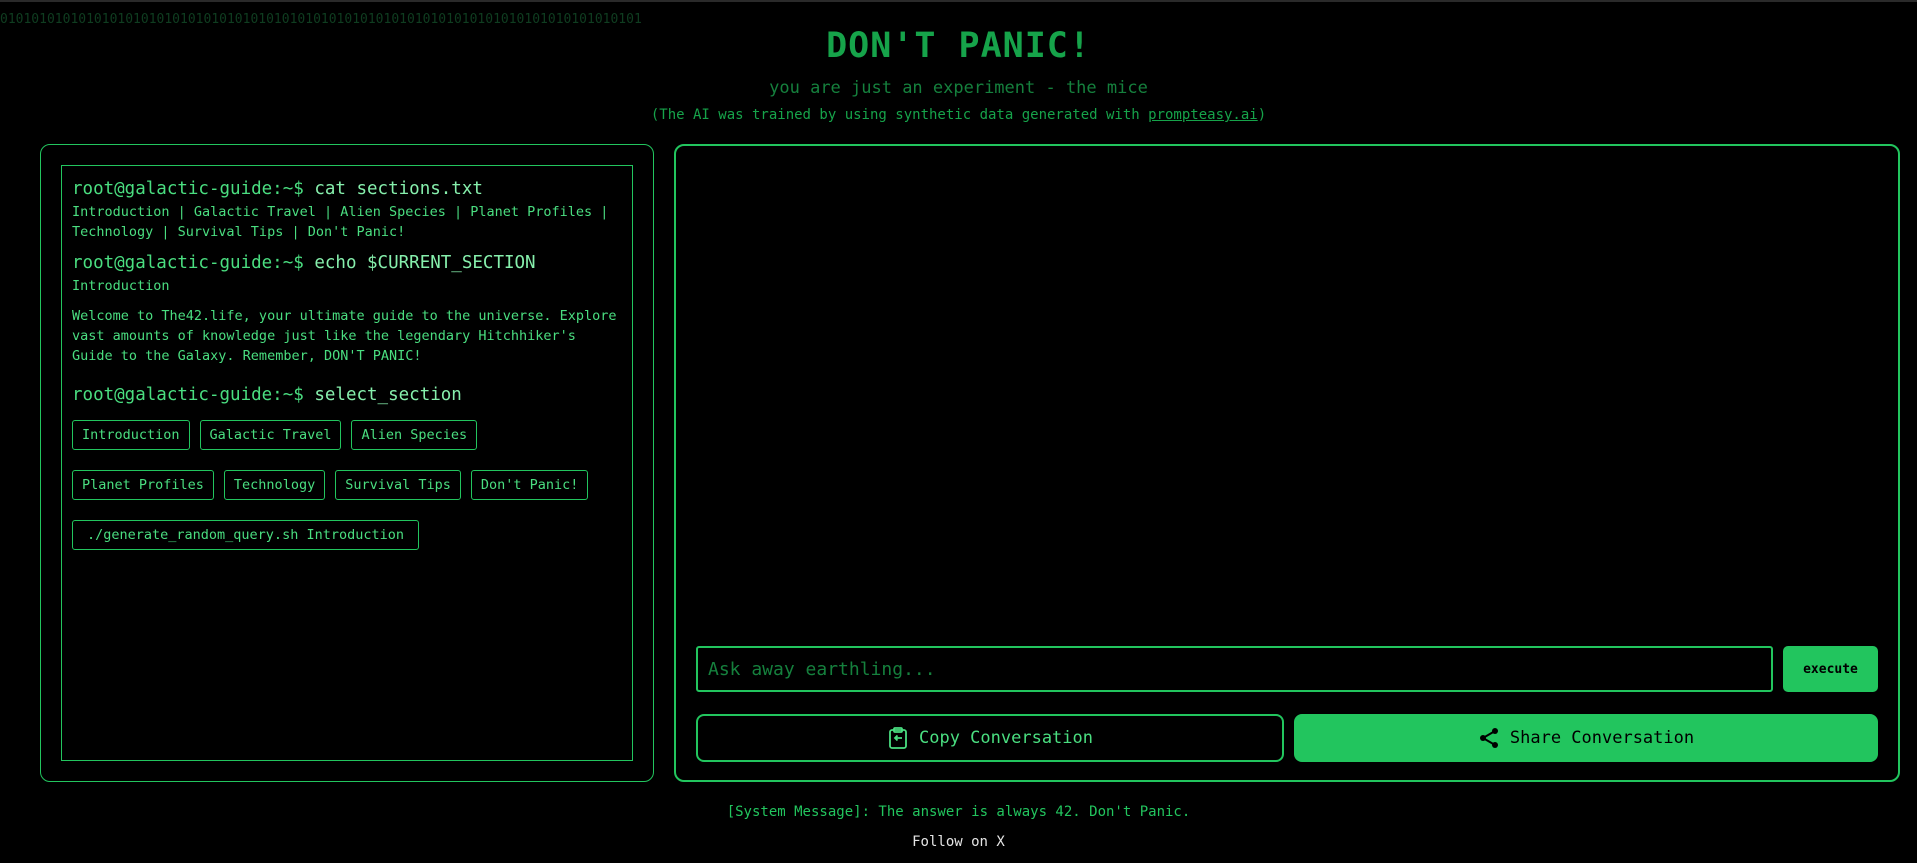  I want to click on generate-random-query-button: ./generate_random_query.sh Introduction, so click(245, 535).